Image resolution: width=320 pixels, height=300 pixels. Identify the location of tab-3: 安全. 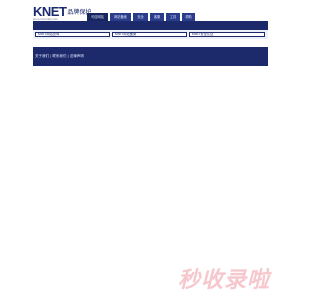
(140, 17).